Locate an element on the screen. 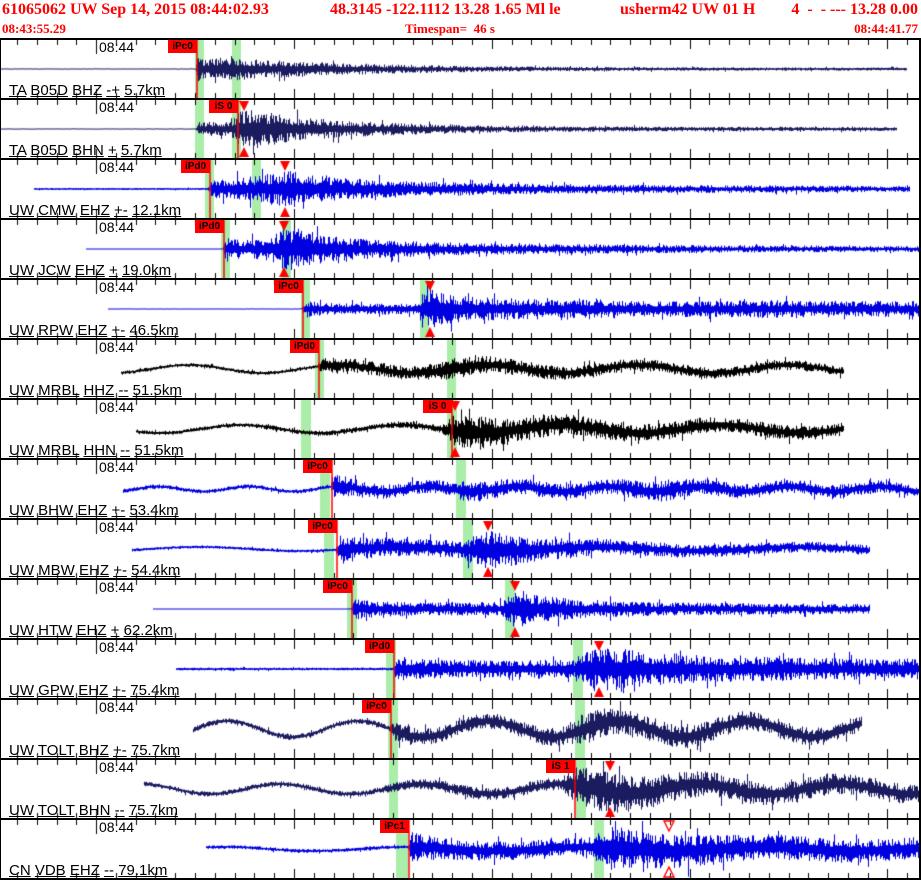  station-label: UW CMW EHZ +- 12.1km is located at coordinates (95, 210).